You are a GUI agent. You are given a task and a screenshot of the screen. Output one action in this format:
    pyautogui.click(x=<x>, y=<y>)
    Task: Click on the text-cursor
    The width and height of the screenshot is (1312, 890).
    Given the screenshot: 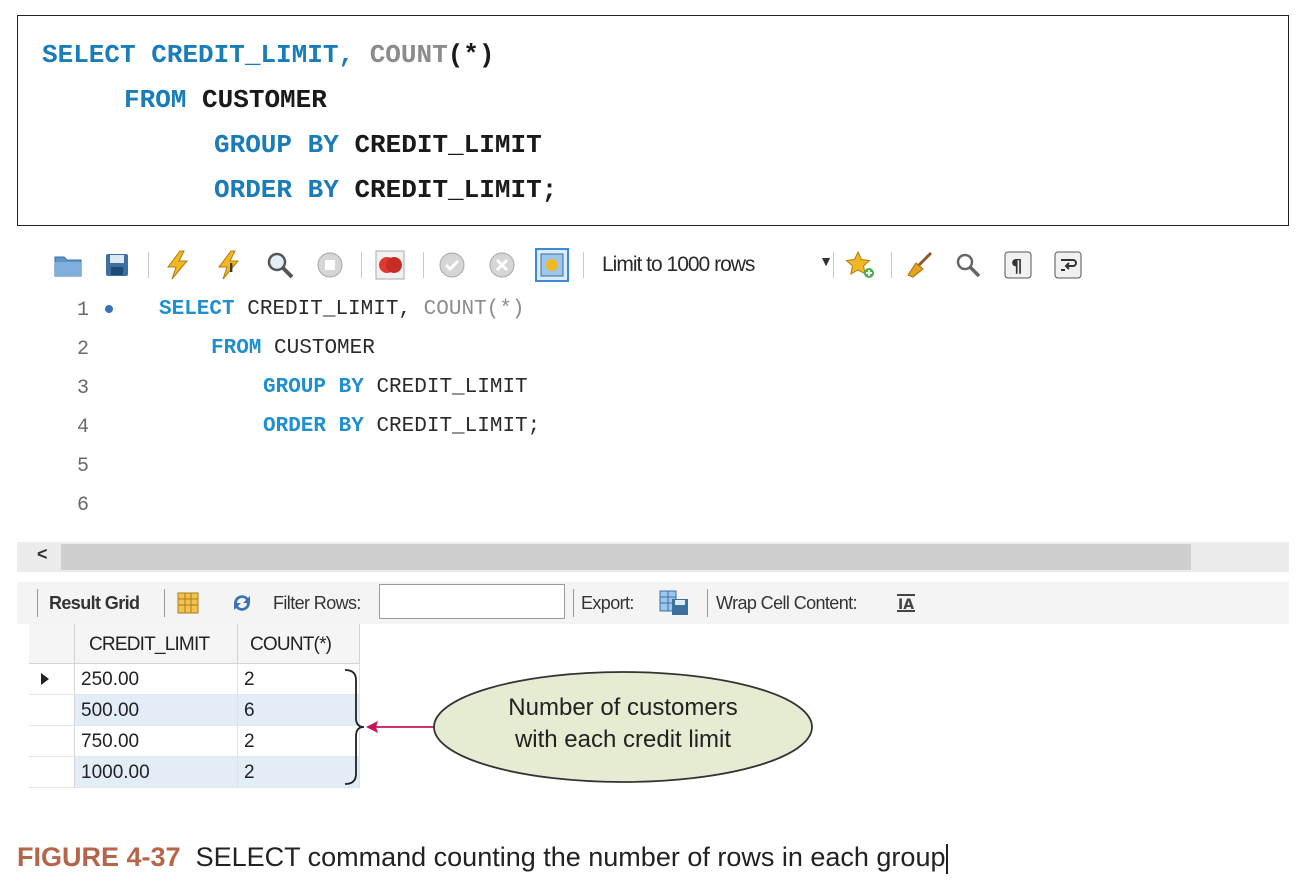 What is the action you would take?
    pyautogui.click(x=947, y=858)
    